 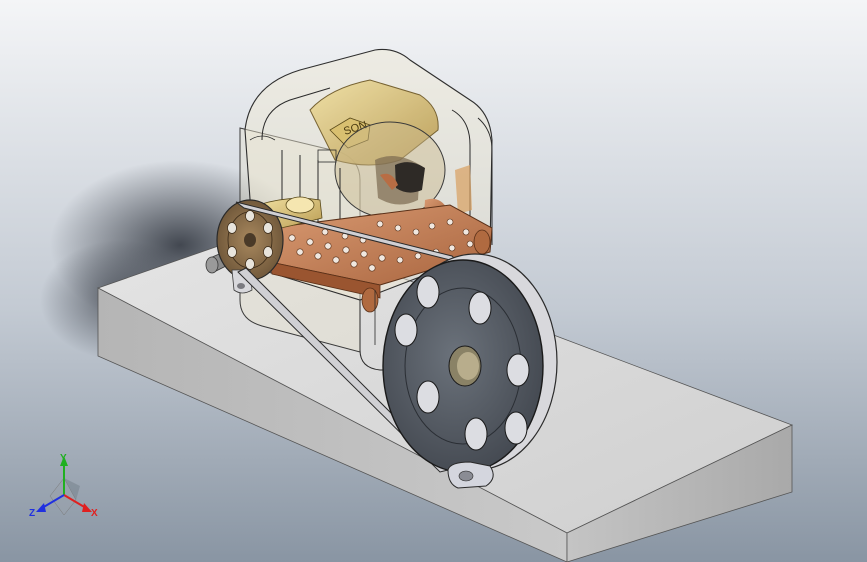 I want to click on z-axis-label: Z, so click(x=32, y=513).